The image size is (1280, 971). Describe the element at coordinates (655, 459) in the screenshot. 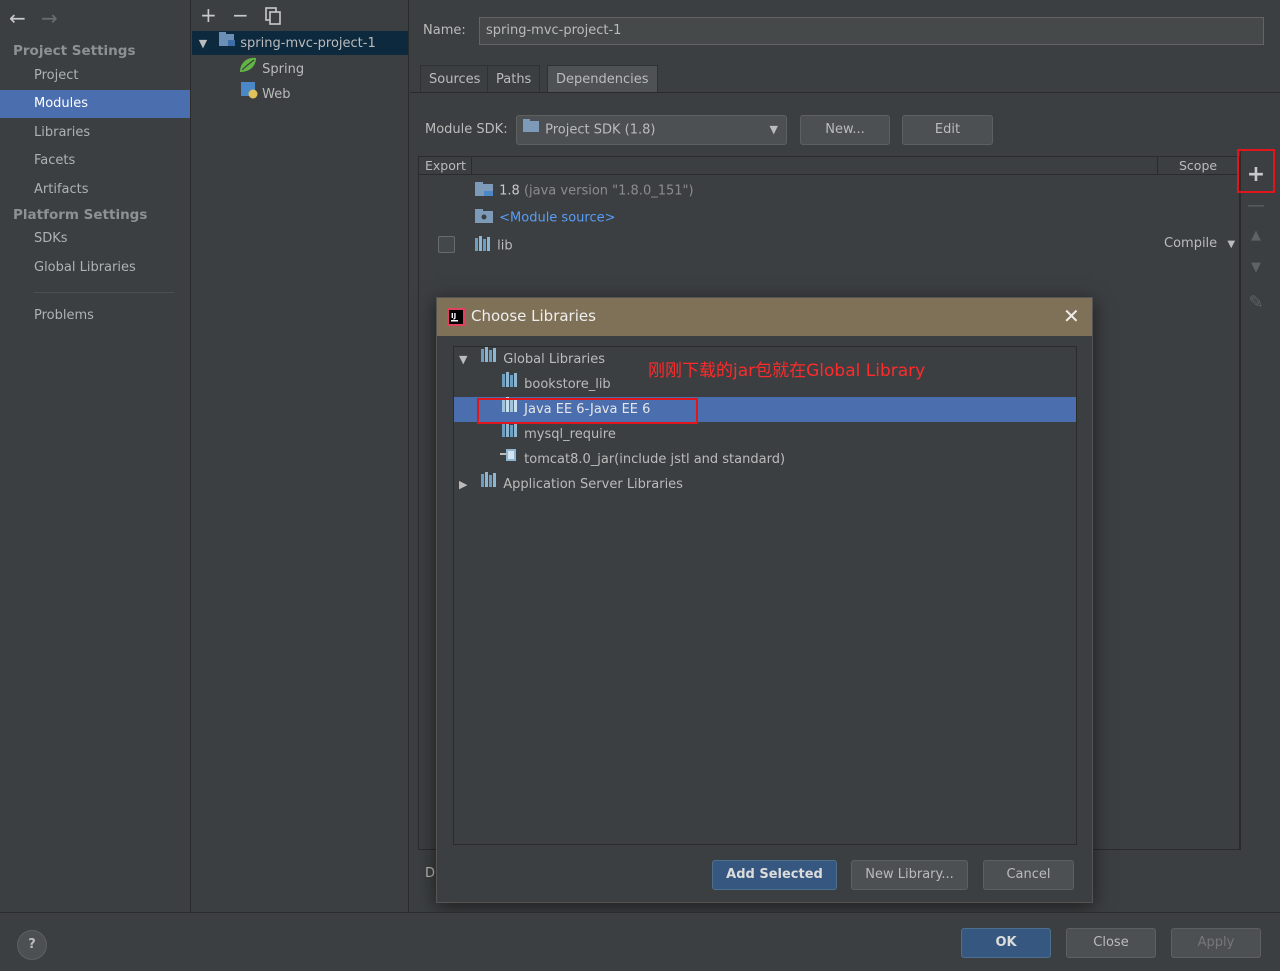

I see `tree-item-label: tomcat8.0_jar(include jstl and standard)` at that location.